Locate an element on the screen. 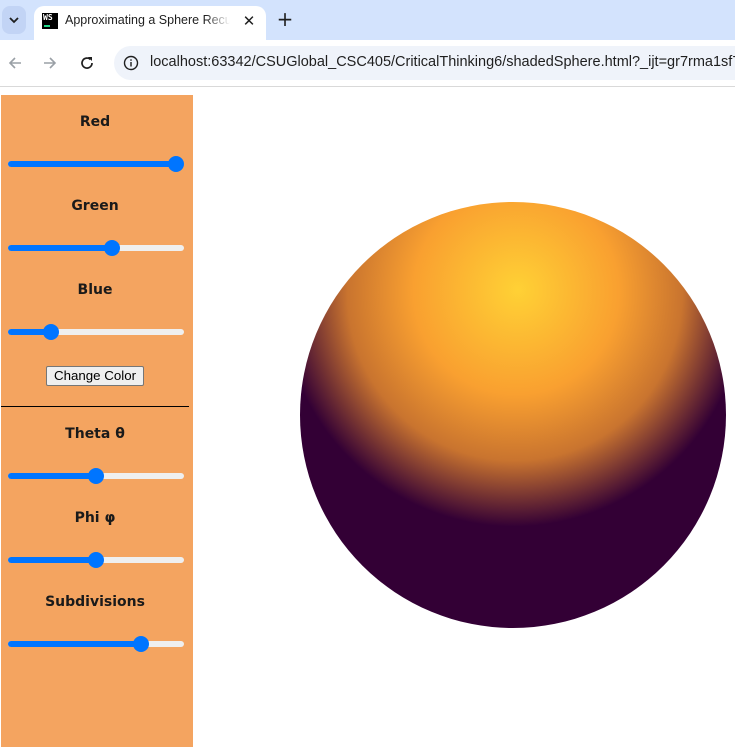 This screenshot has height=751, width=735. tab-search-button is located at coordinates (14, 20).